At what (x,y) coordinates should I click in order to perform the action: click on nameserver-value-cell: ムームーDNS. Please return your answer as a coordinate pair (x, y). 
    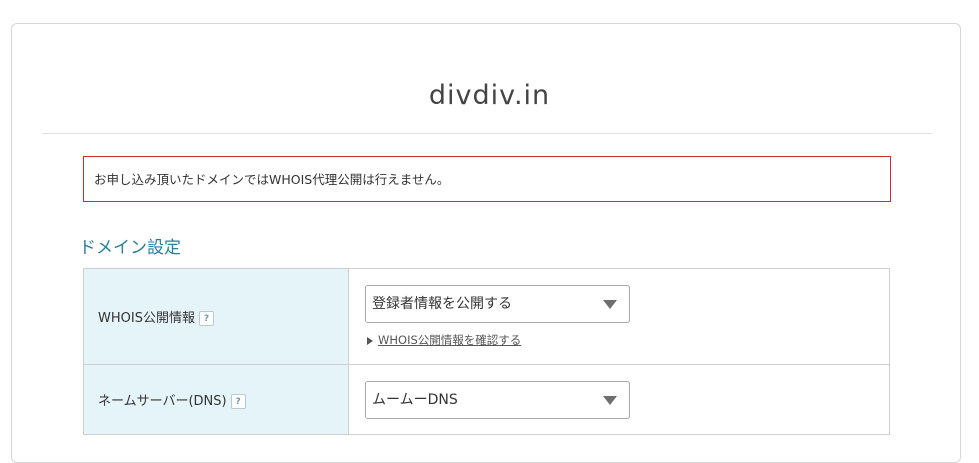
    Looking at the image, I should click on (619, 399).